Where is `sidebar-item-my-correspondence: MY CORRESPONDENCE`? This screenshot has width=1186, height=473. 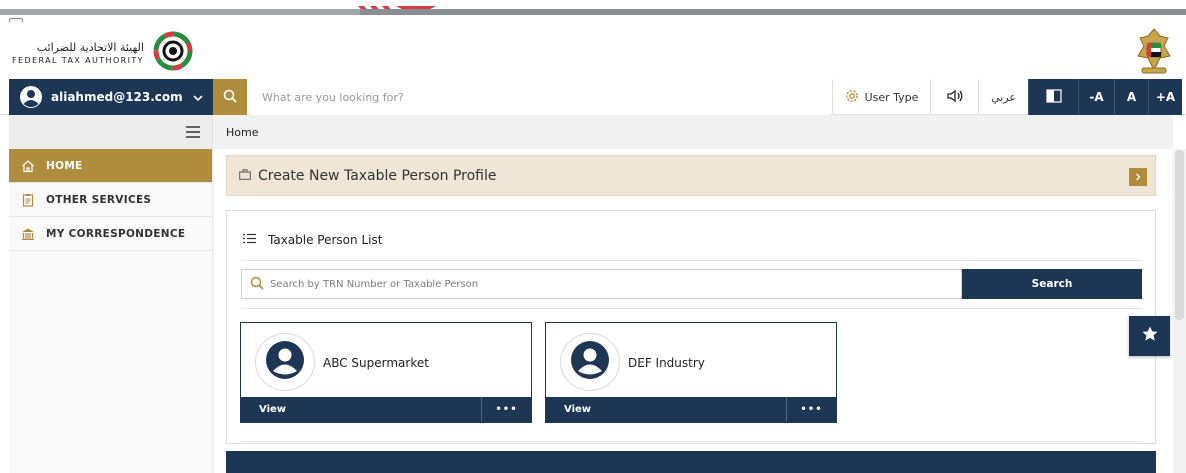
sidebar-item-my-correspondence: MY CORRESPONDENCE is located at coordinates (110, 234).